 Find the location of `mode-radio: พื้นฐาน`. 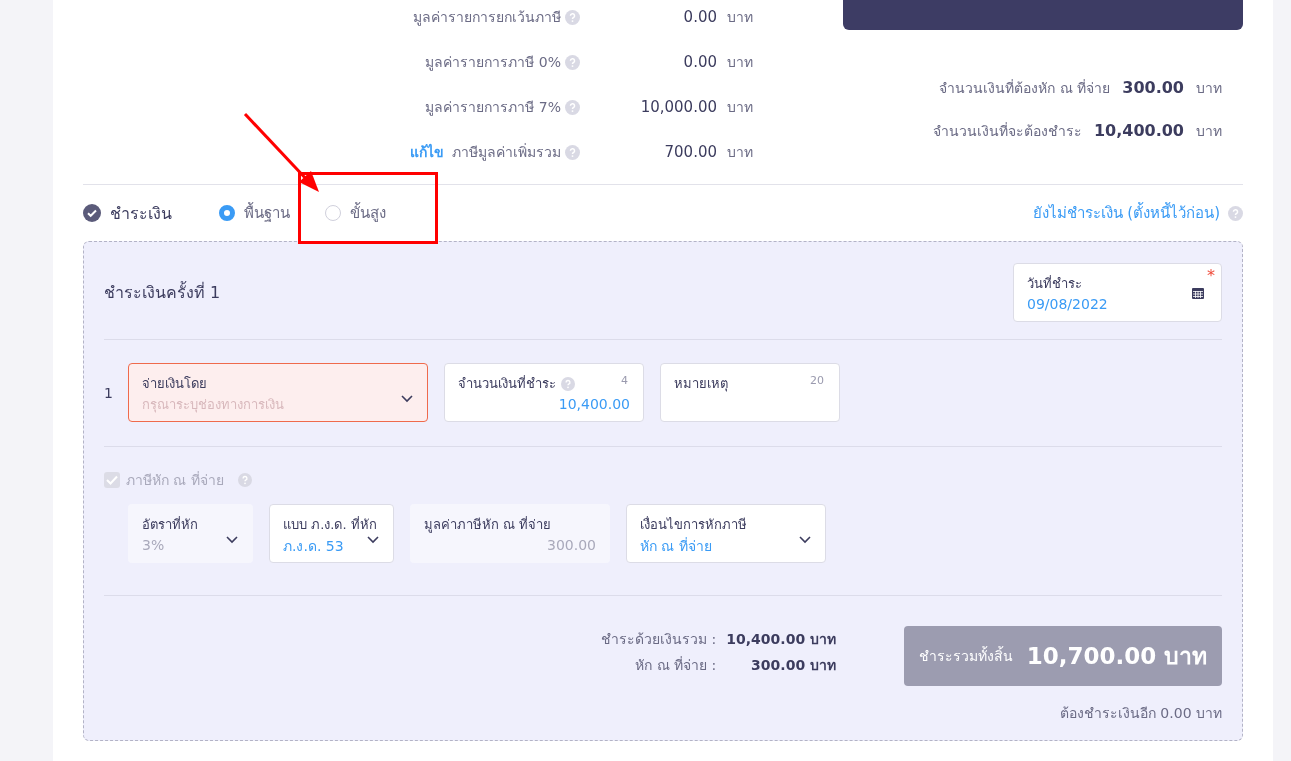

mode-radio: พื้นฐาน is located at coordinates (254, 213).